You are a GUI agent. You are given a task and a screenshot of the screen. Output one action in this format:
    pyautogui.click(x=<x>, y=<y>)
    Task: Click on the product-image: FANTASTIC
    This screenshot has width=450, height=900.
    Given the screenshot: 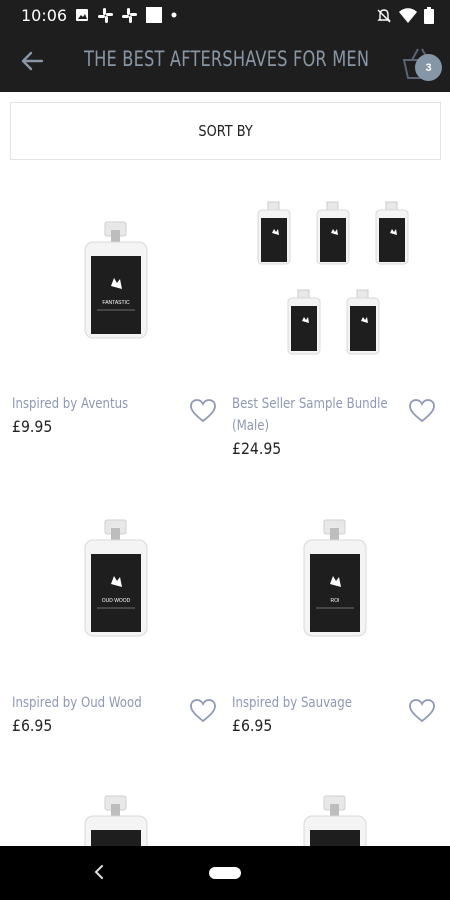 What is the action you would take?
    pyautogui.click(x=116, y=280)
    